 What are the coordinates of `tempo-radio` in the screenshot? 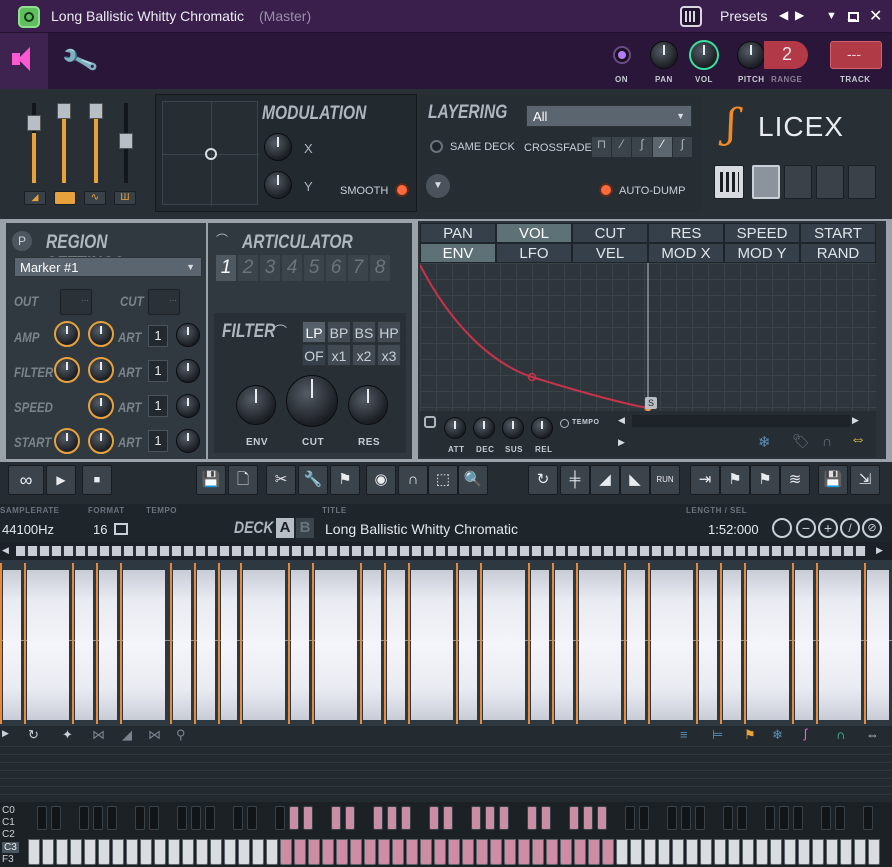 It's located at (564, 423).